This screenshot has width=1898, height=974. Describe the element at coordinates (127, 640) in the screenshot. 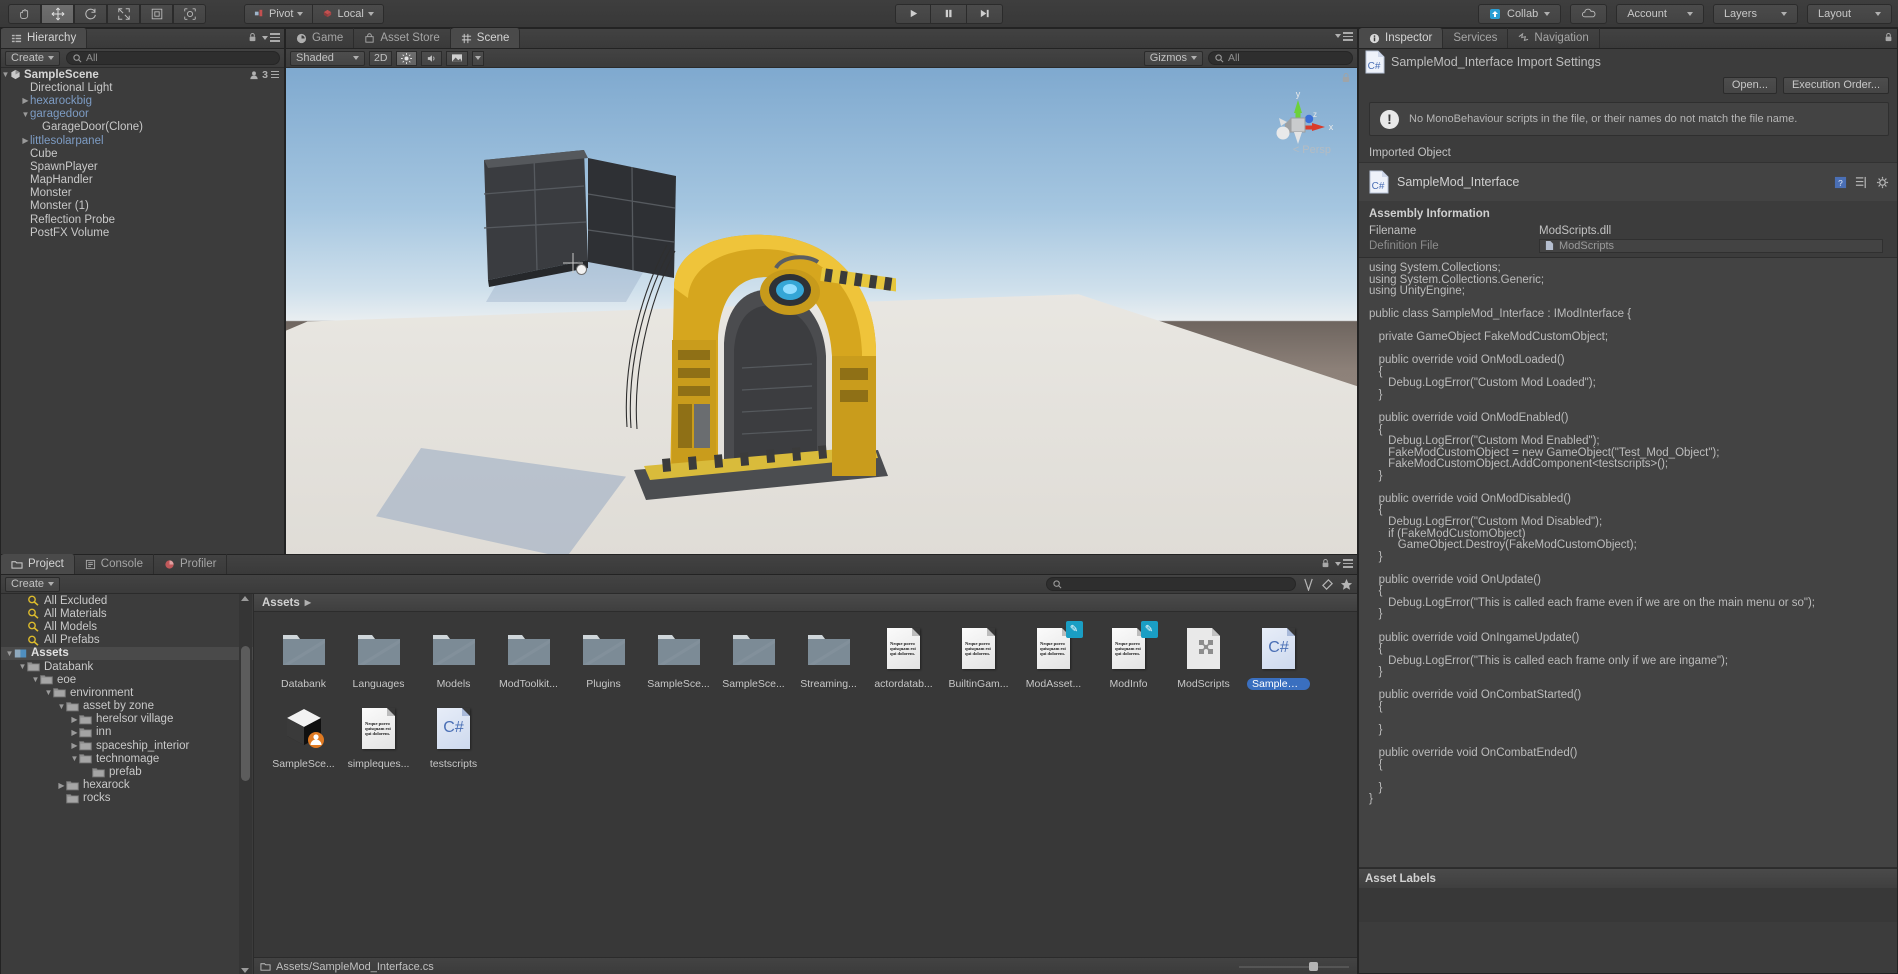

I see `project-tree-item: All Prefabs` at that location.